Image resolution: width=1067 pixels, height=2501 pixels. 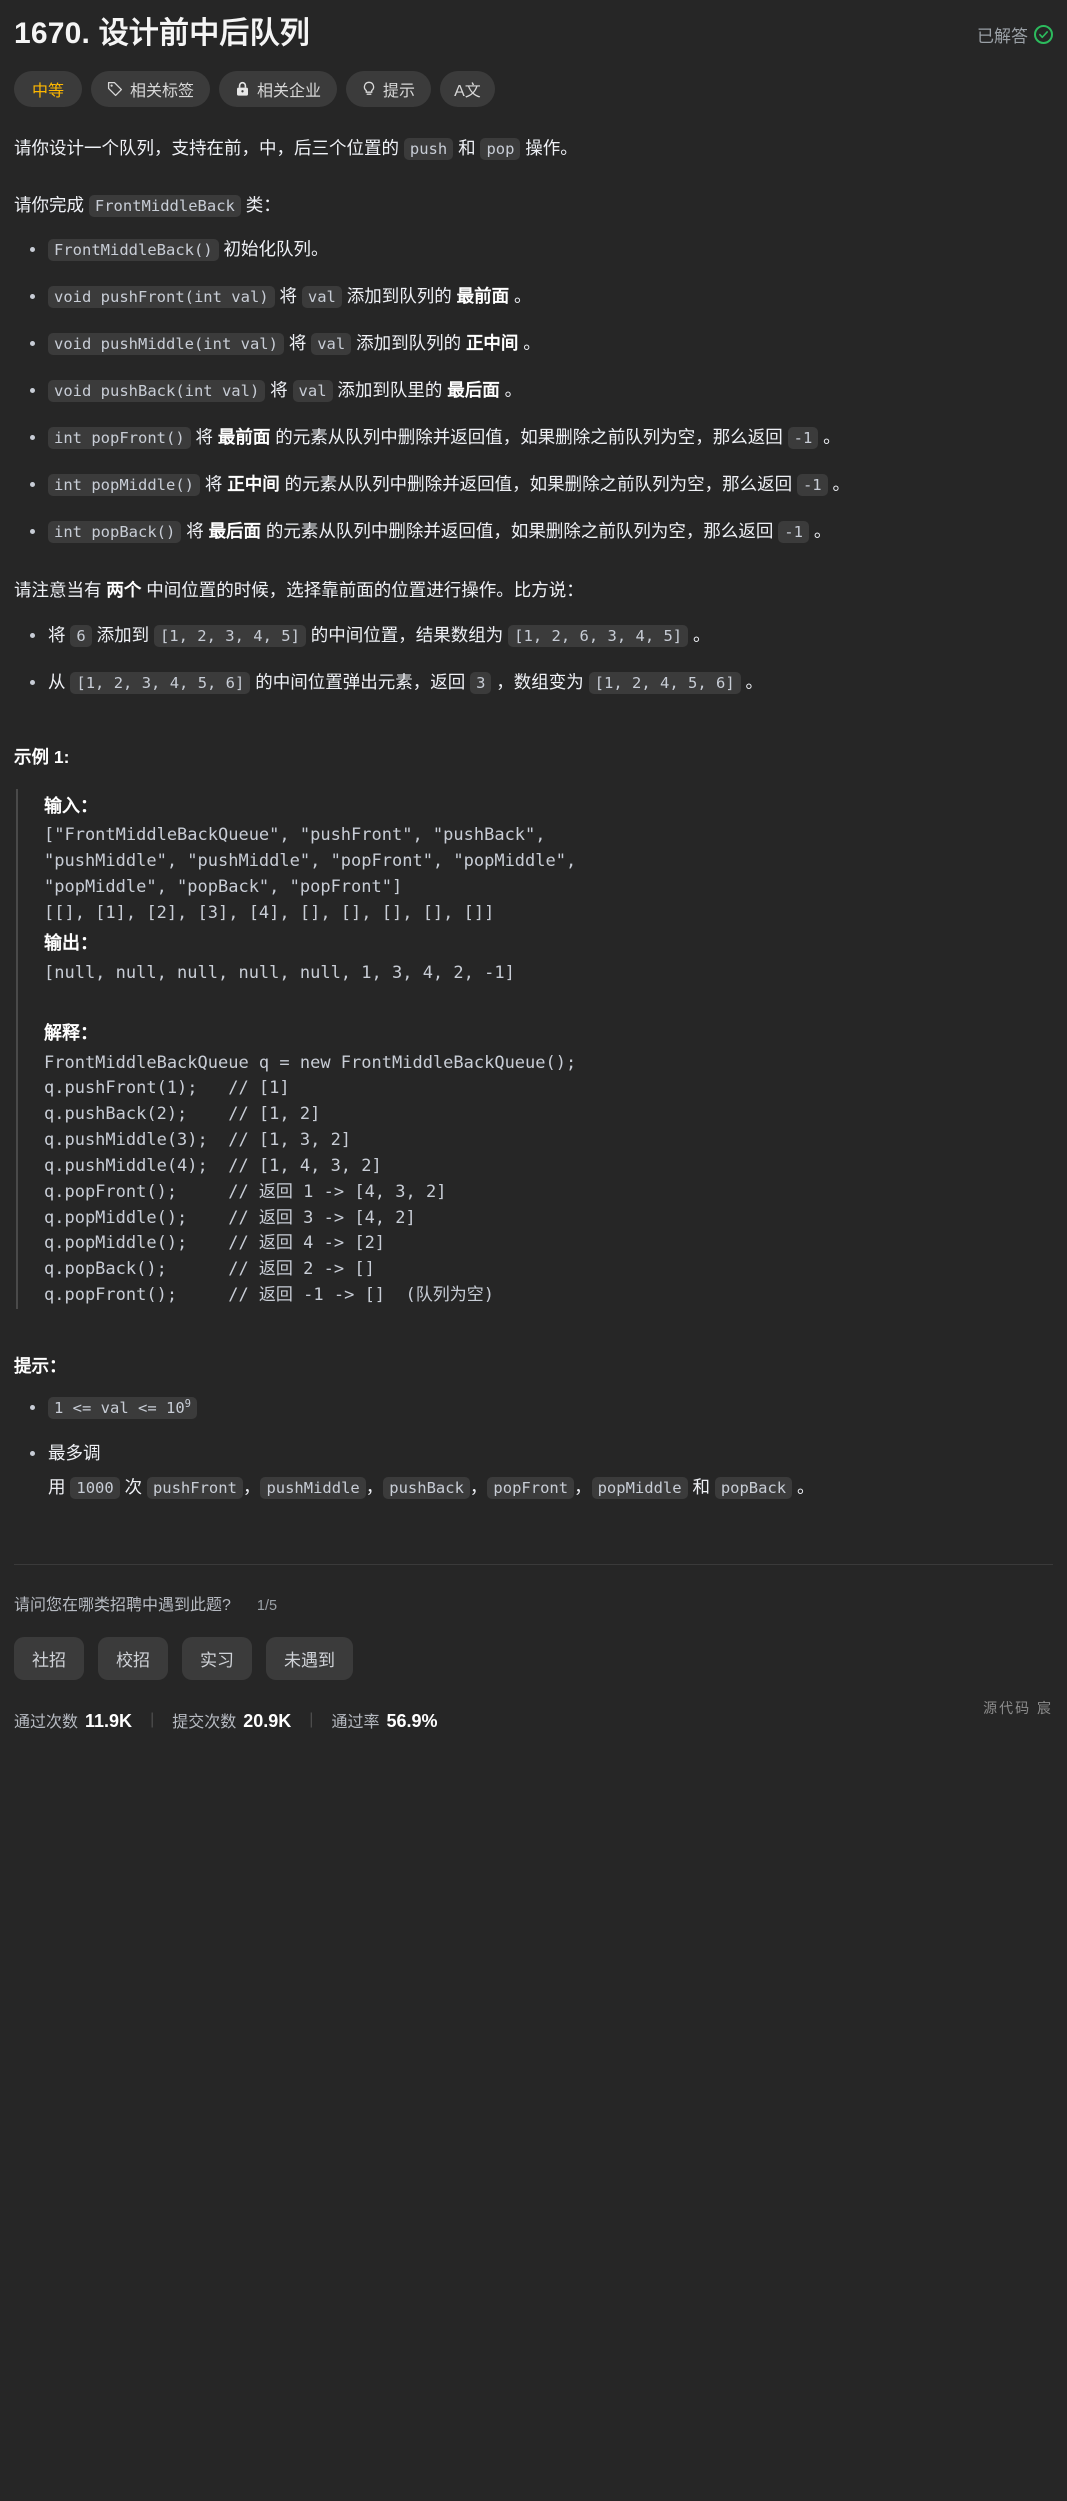 What do you see at coordinates (59, 681) in the screenshot?
I see `note-item-text: 从` at bounding box center [59, 681].